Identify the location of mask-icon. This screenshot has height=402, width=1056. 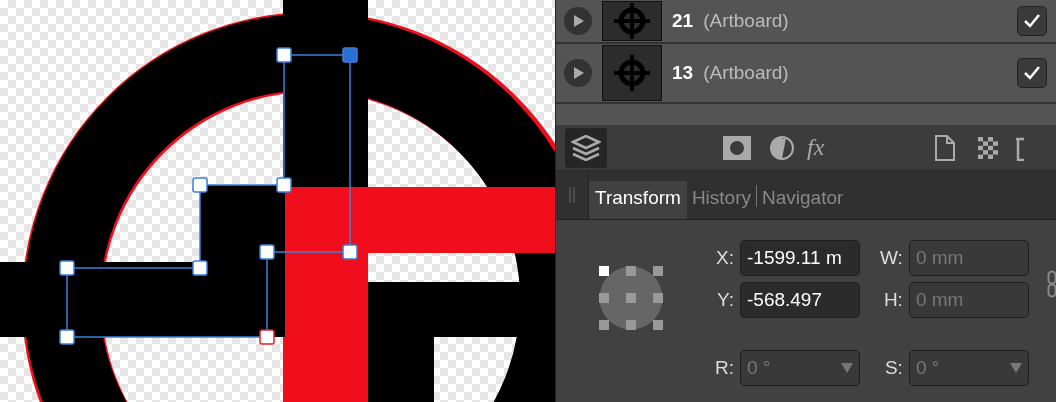
(737, 147).